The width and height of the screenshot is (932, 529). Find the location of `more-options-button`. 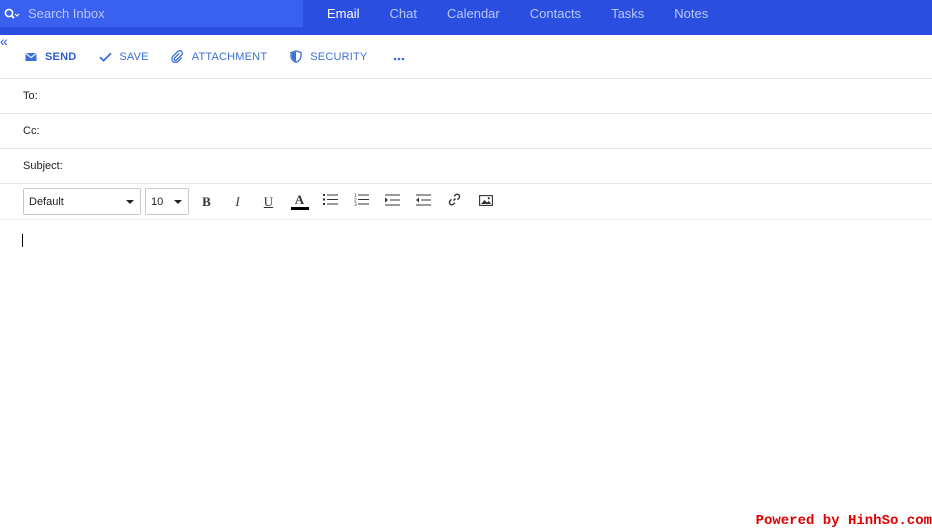

more-options-button is located at coordinates (399, 57).